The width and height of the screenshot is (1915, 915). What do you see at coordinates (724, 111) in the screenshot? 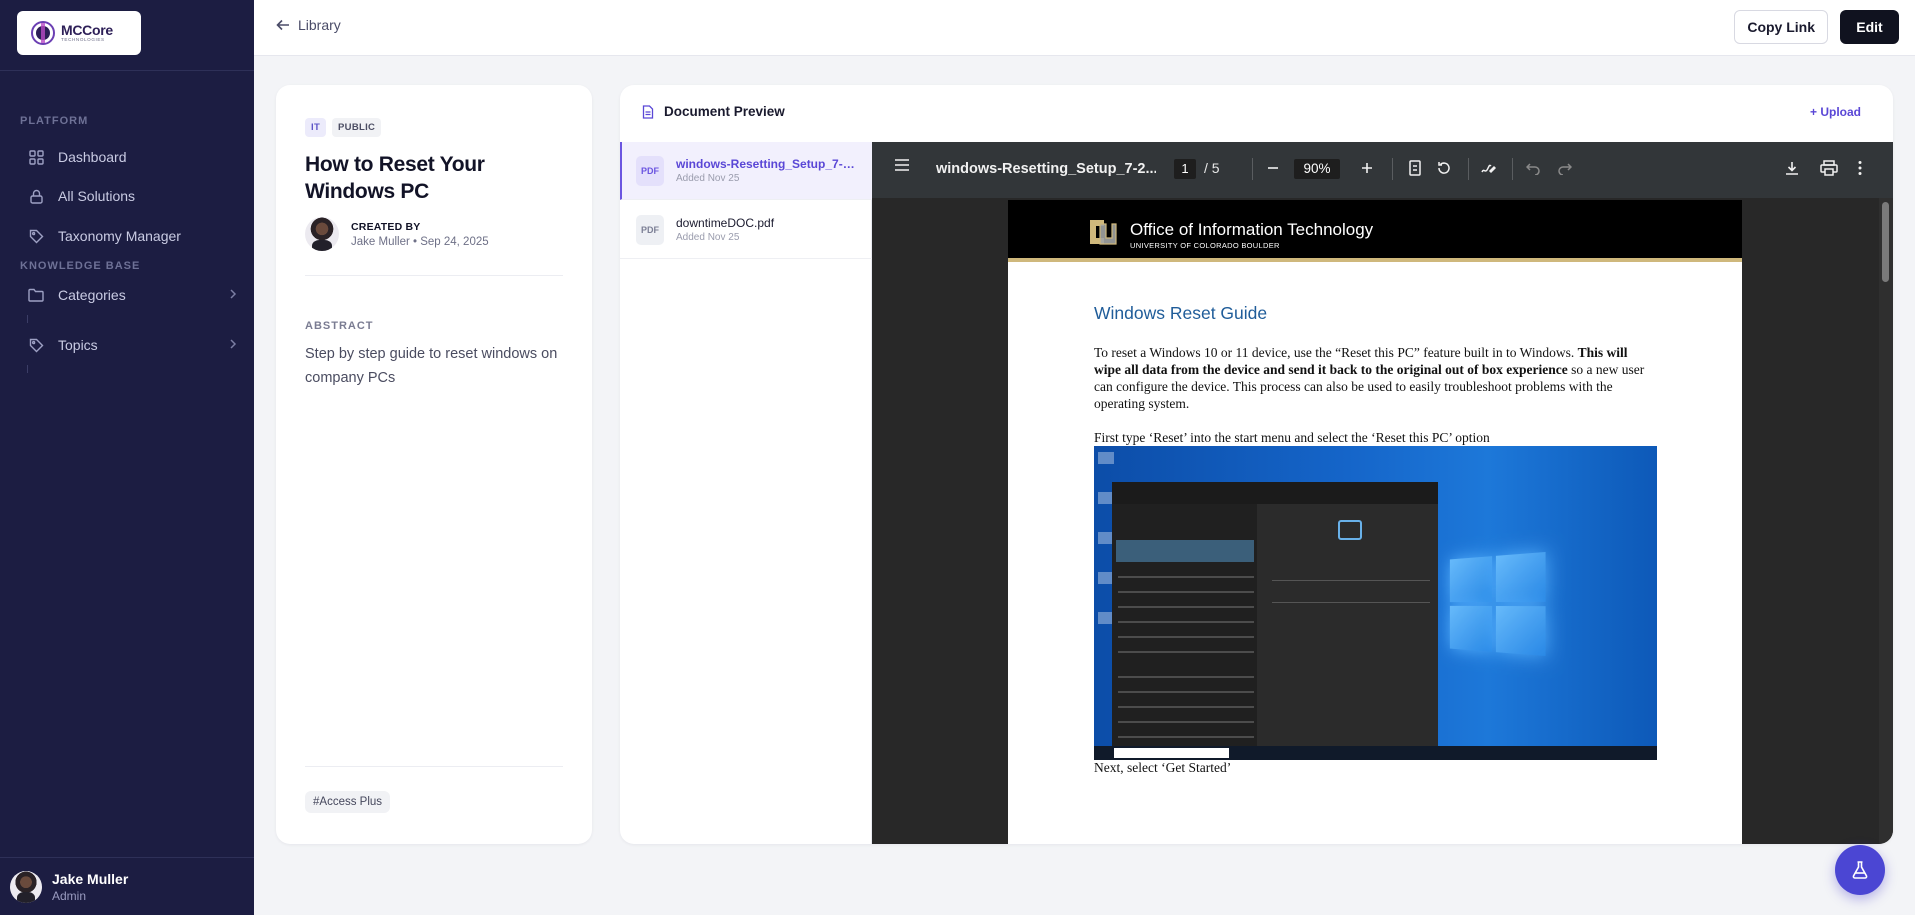
I see `preview-heading-text: Document Preview` at bounding box center [724, 111].